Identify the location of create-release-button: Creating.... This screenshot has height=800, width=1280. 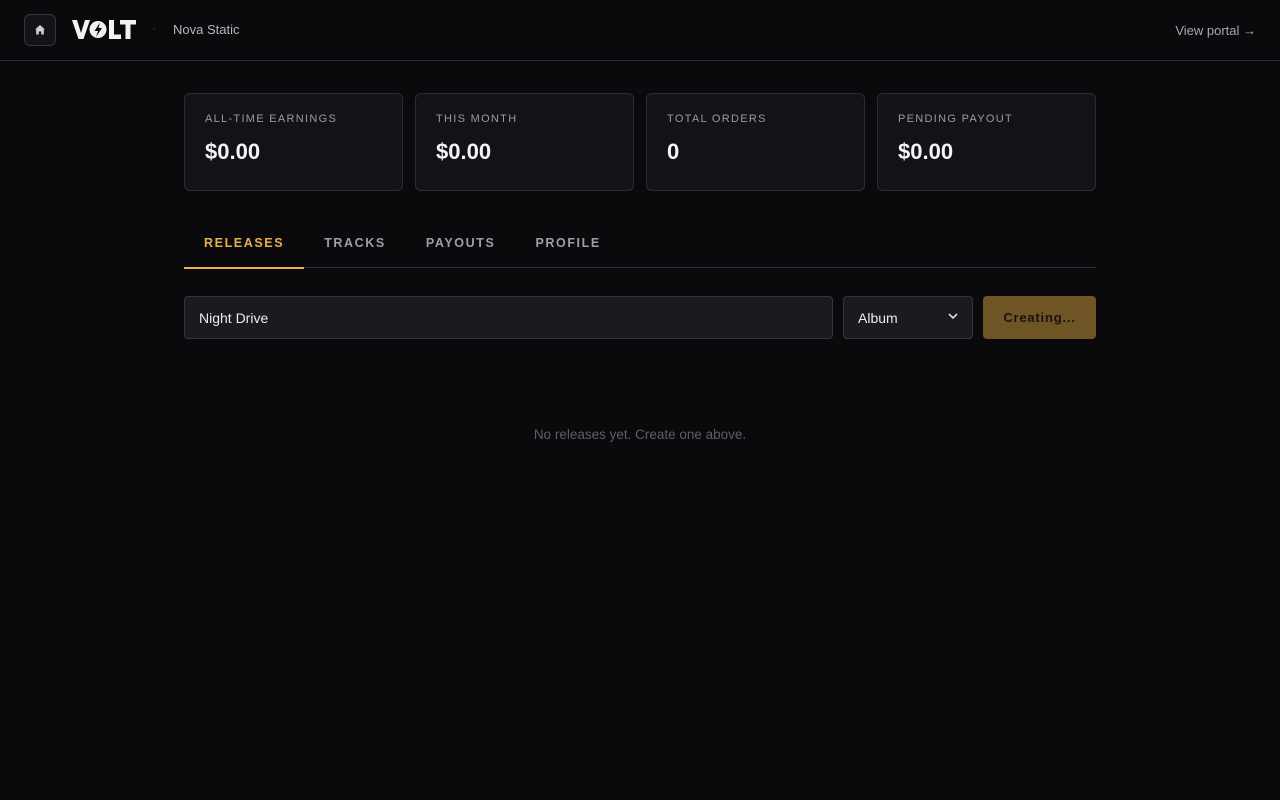
(1039, 317).